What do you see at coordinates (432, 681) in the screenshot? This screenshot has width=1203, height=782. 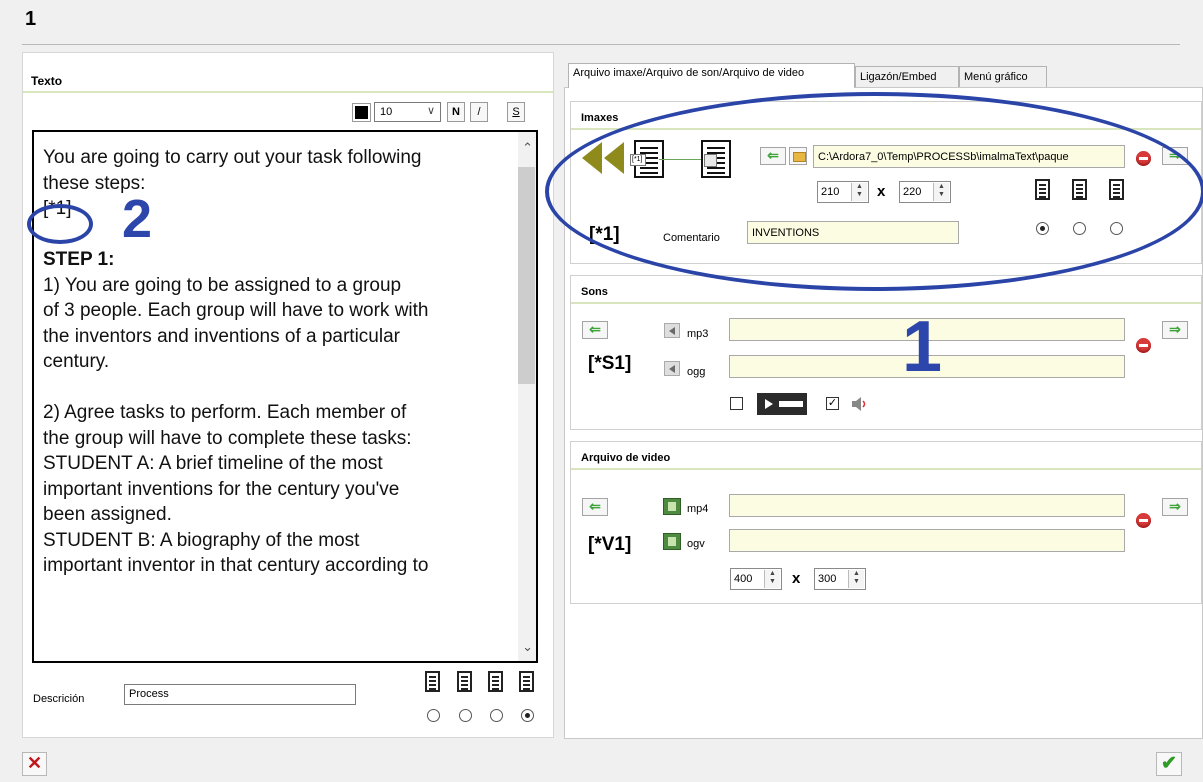 I see `align-left-icon` at bounding box center [432, 681].